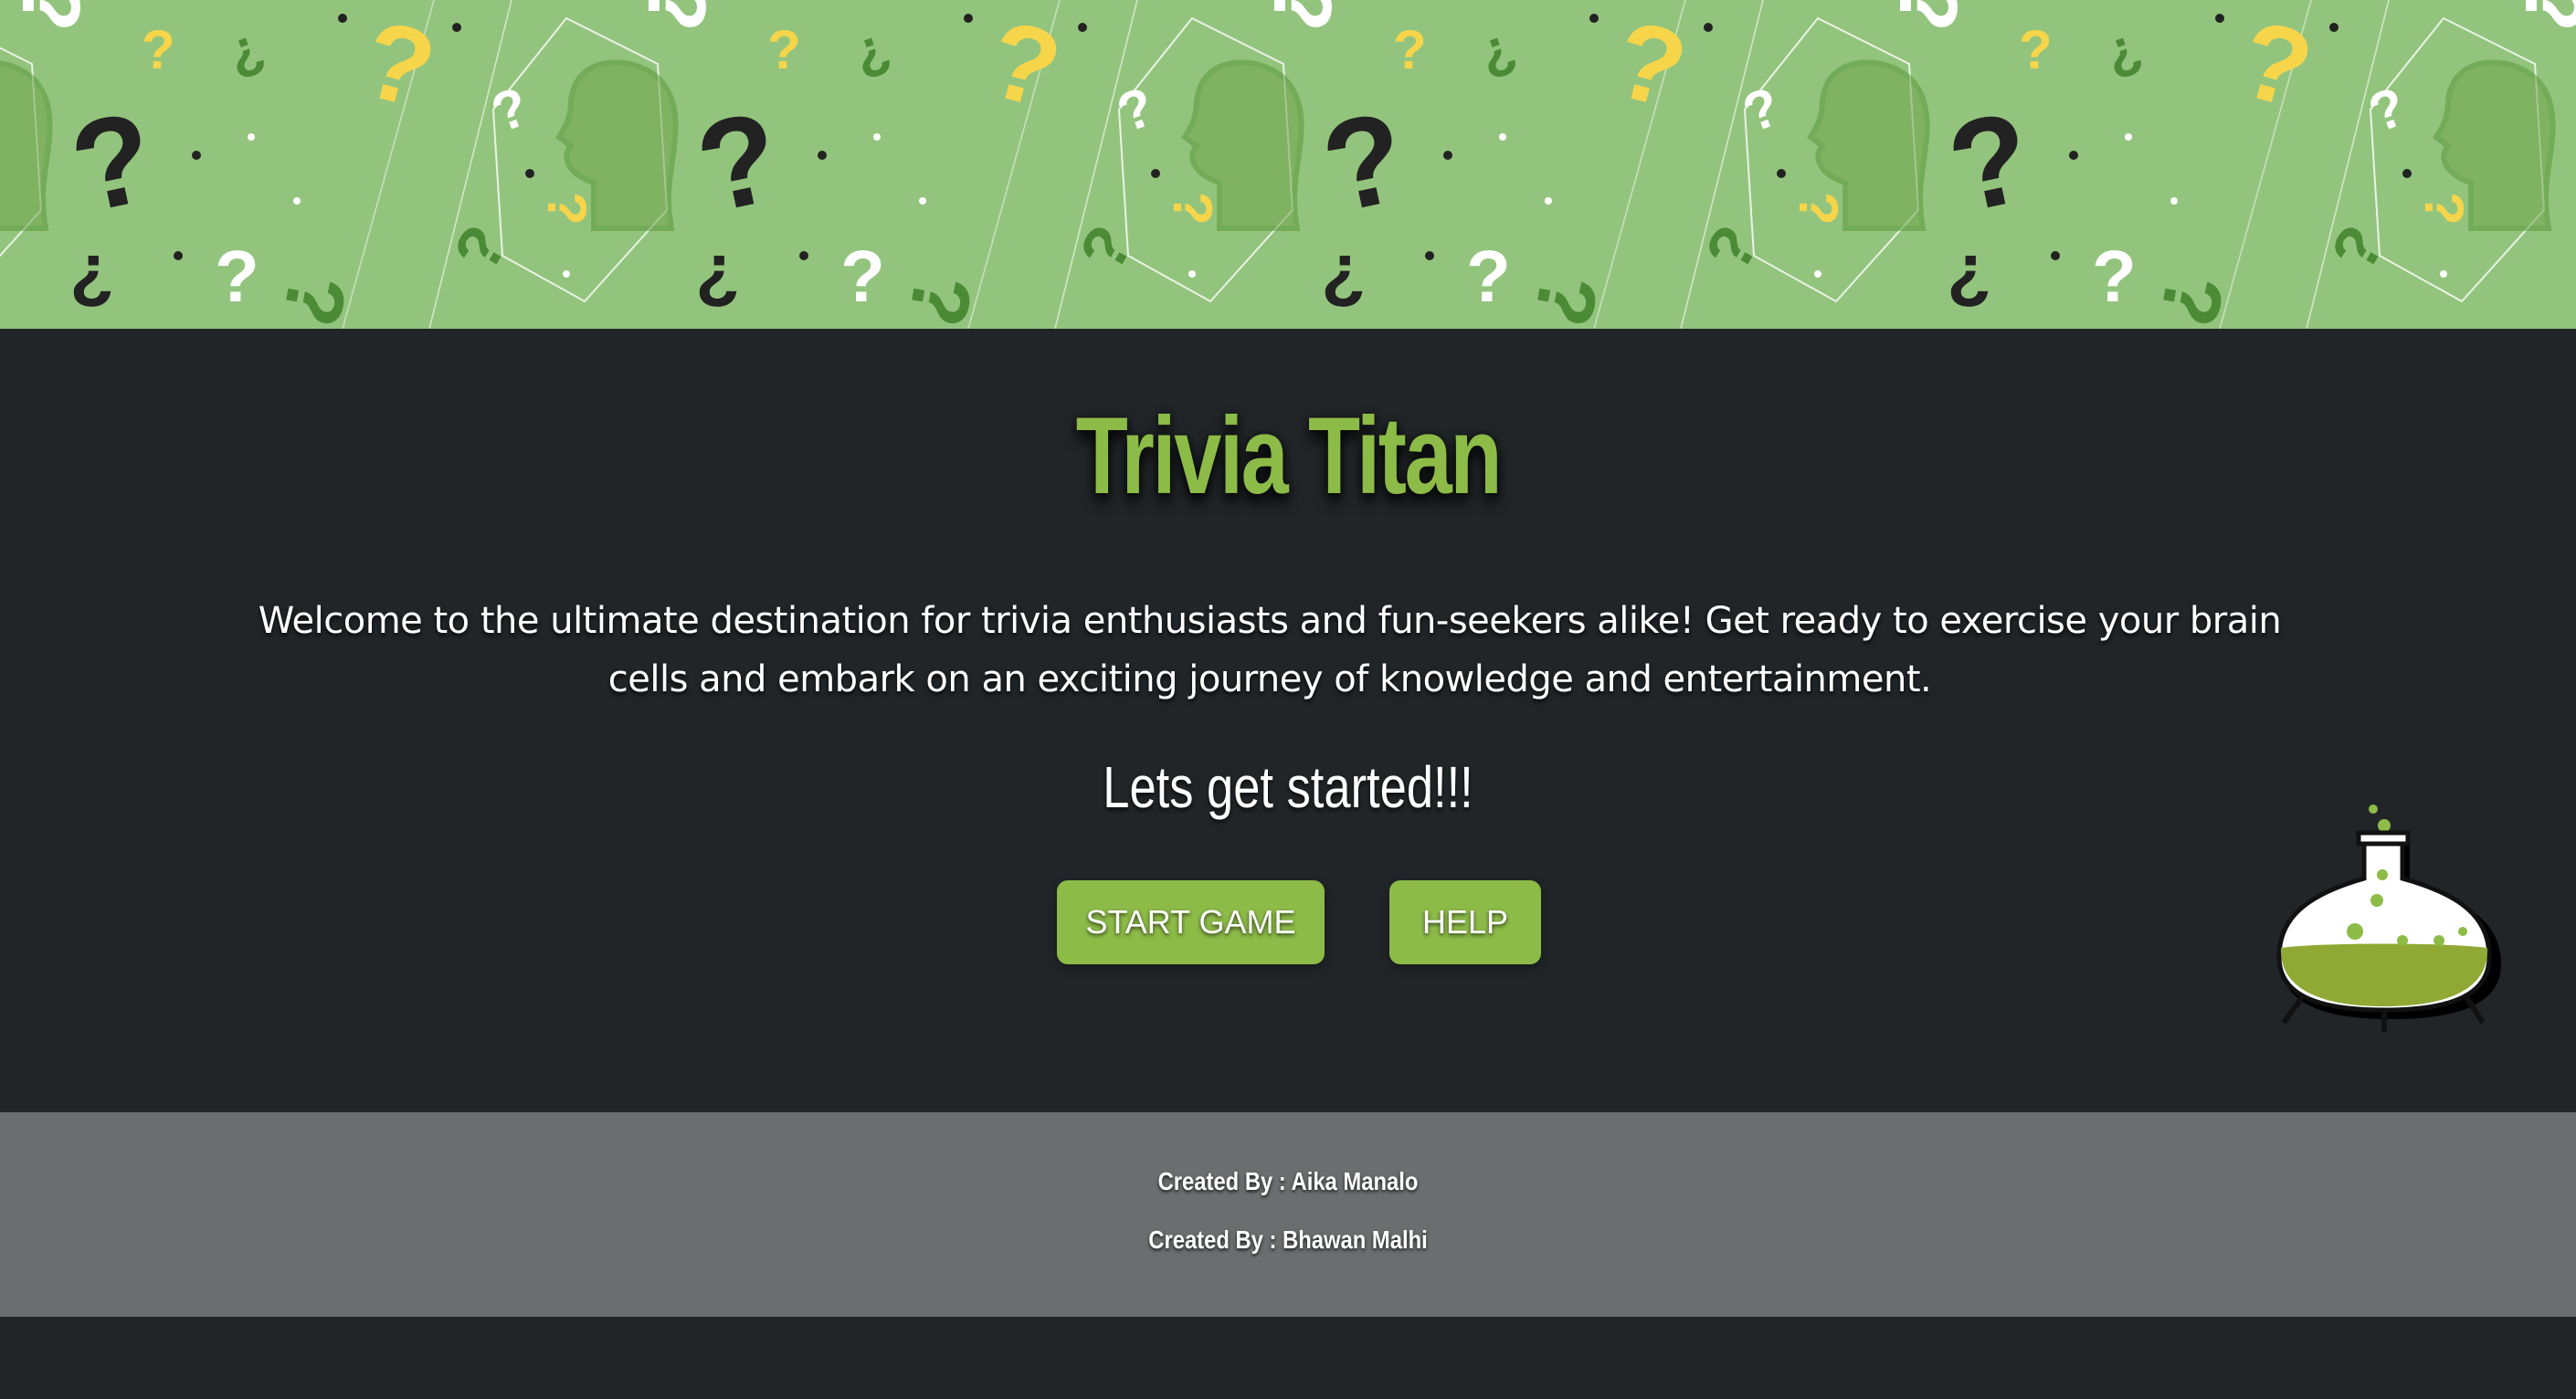  What do you see at coordinates (1288, 787) in the screenshot?
I see `lets-get-started-text: Lets get started!!!` at bounding box center [1288, 787].